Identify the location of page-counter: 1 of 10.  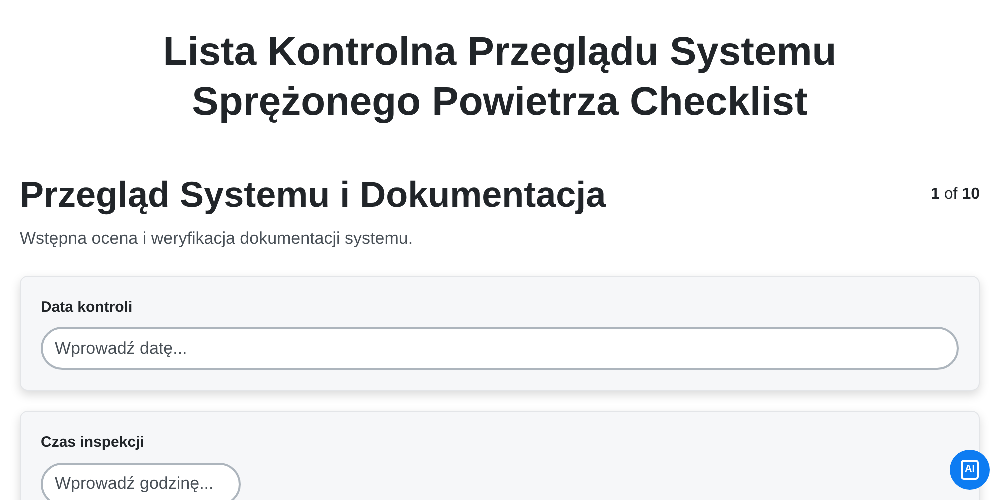
(955, 195).